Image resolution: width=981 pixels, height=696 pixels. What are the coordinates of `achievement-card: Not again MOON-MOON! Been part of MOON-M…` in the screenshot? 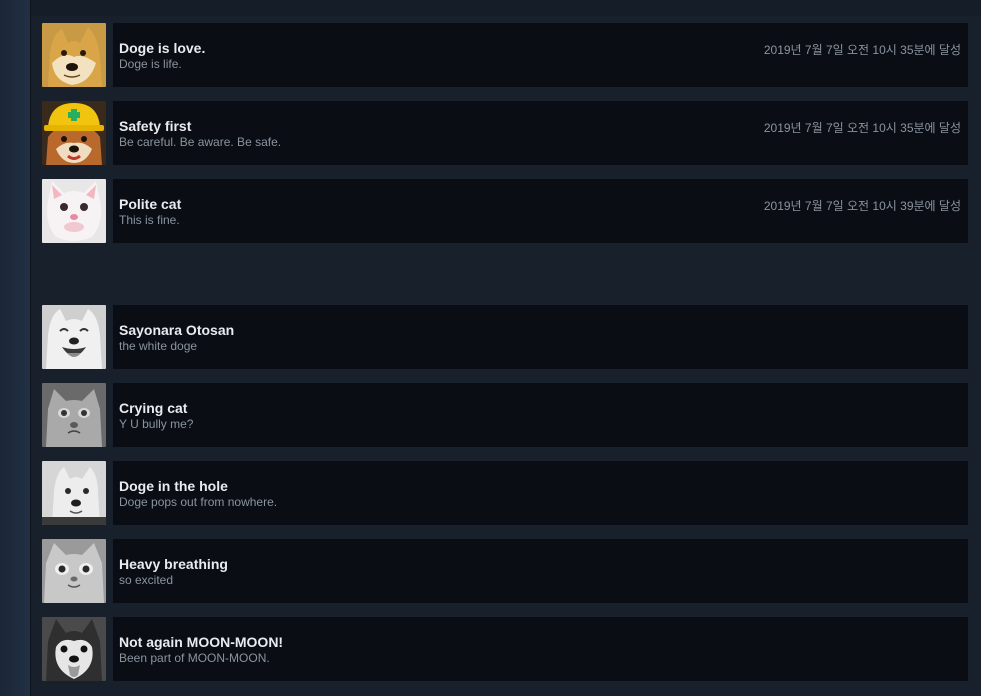 It's located at (540, 649).